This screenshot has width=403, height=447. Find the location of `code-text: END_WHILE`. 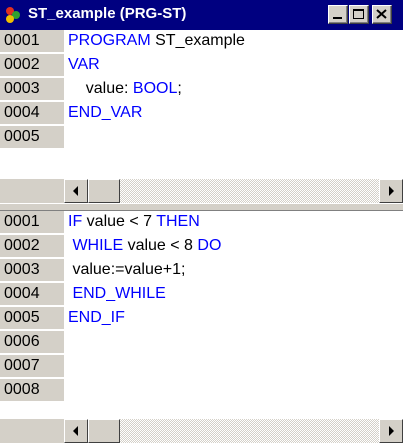

code-text: END_WHILE is located at coordinates (117, 295).